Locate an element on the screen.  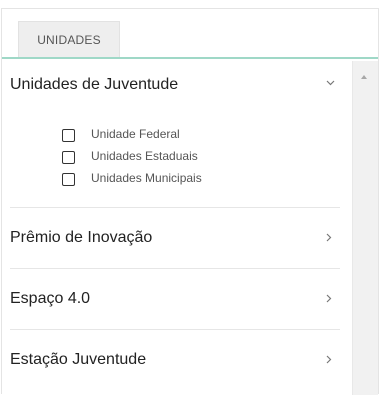
accordion-header-espaco-4-0: Espaço 4.0 is located at coordinates (175, 299).